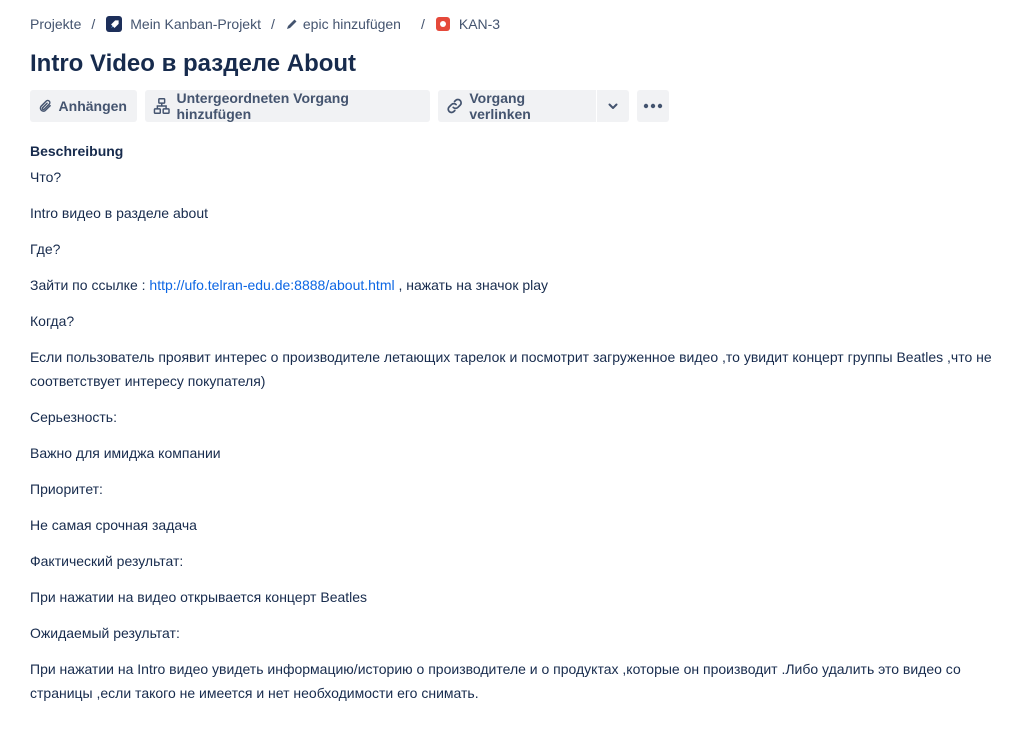 Image resolution: width=1025 pixels, height=750 pixels. I want to click on more-icon, so click(653, 106).